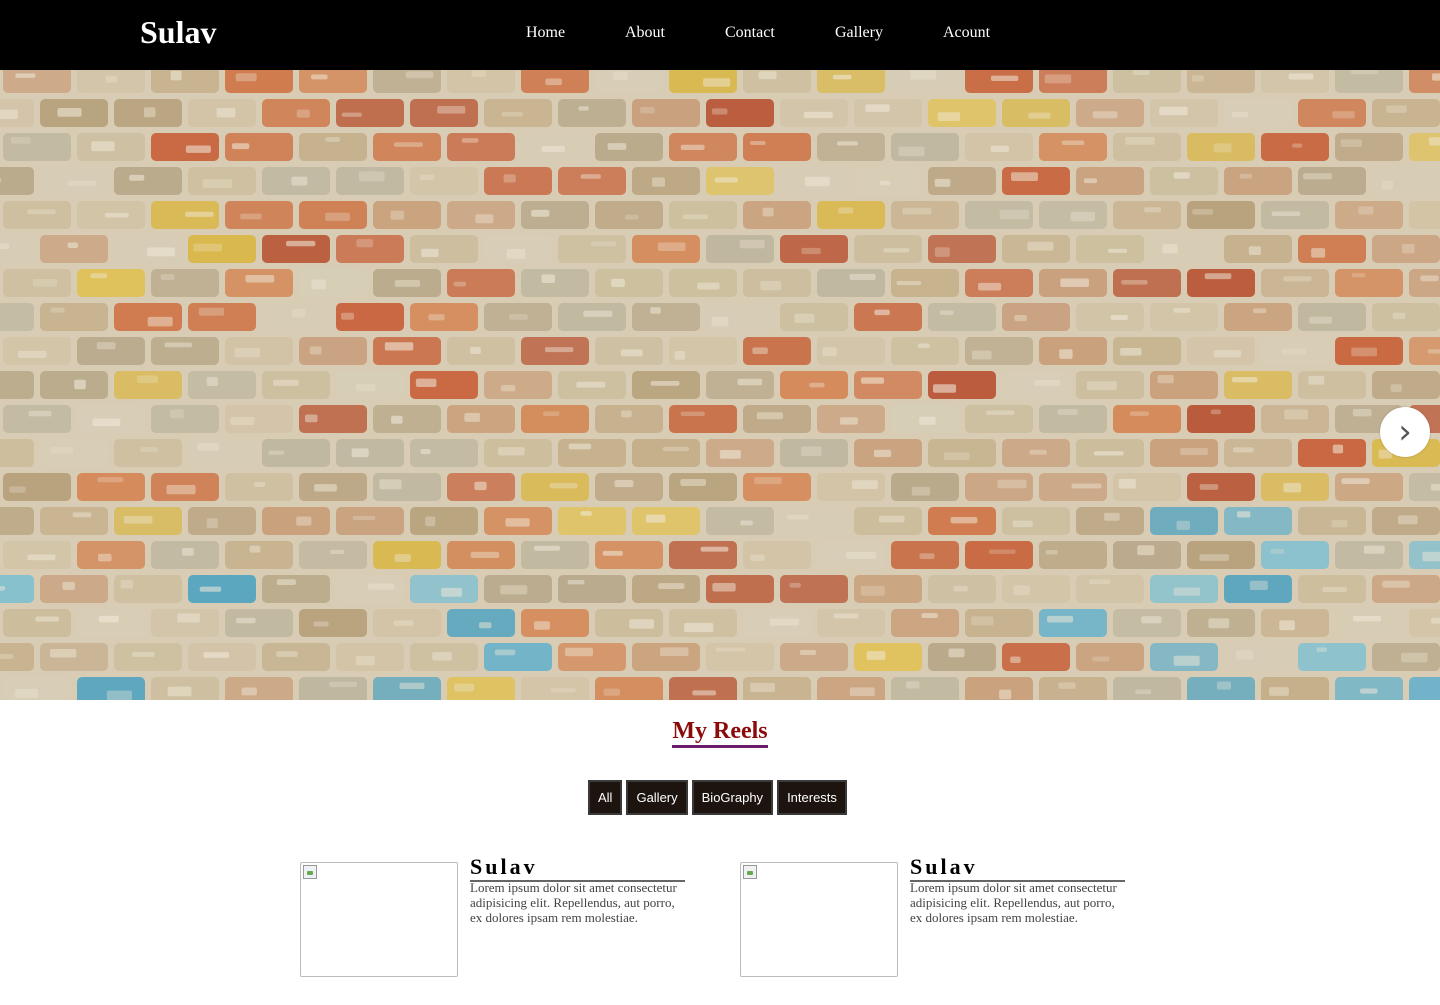  What do you see at coordinates (966, 33) in the screenshot?
I see `nav-account: Acount` at bounding box center [966, 33].